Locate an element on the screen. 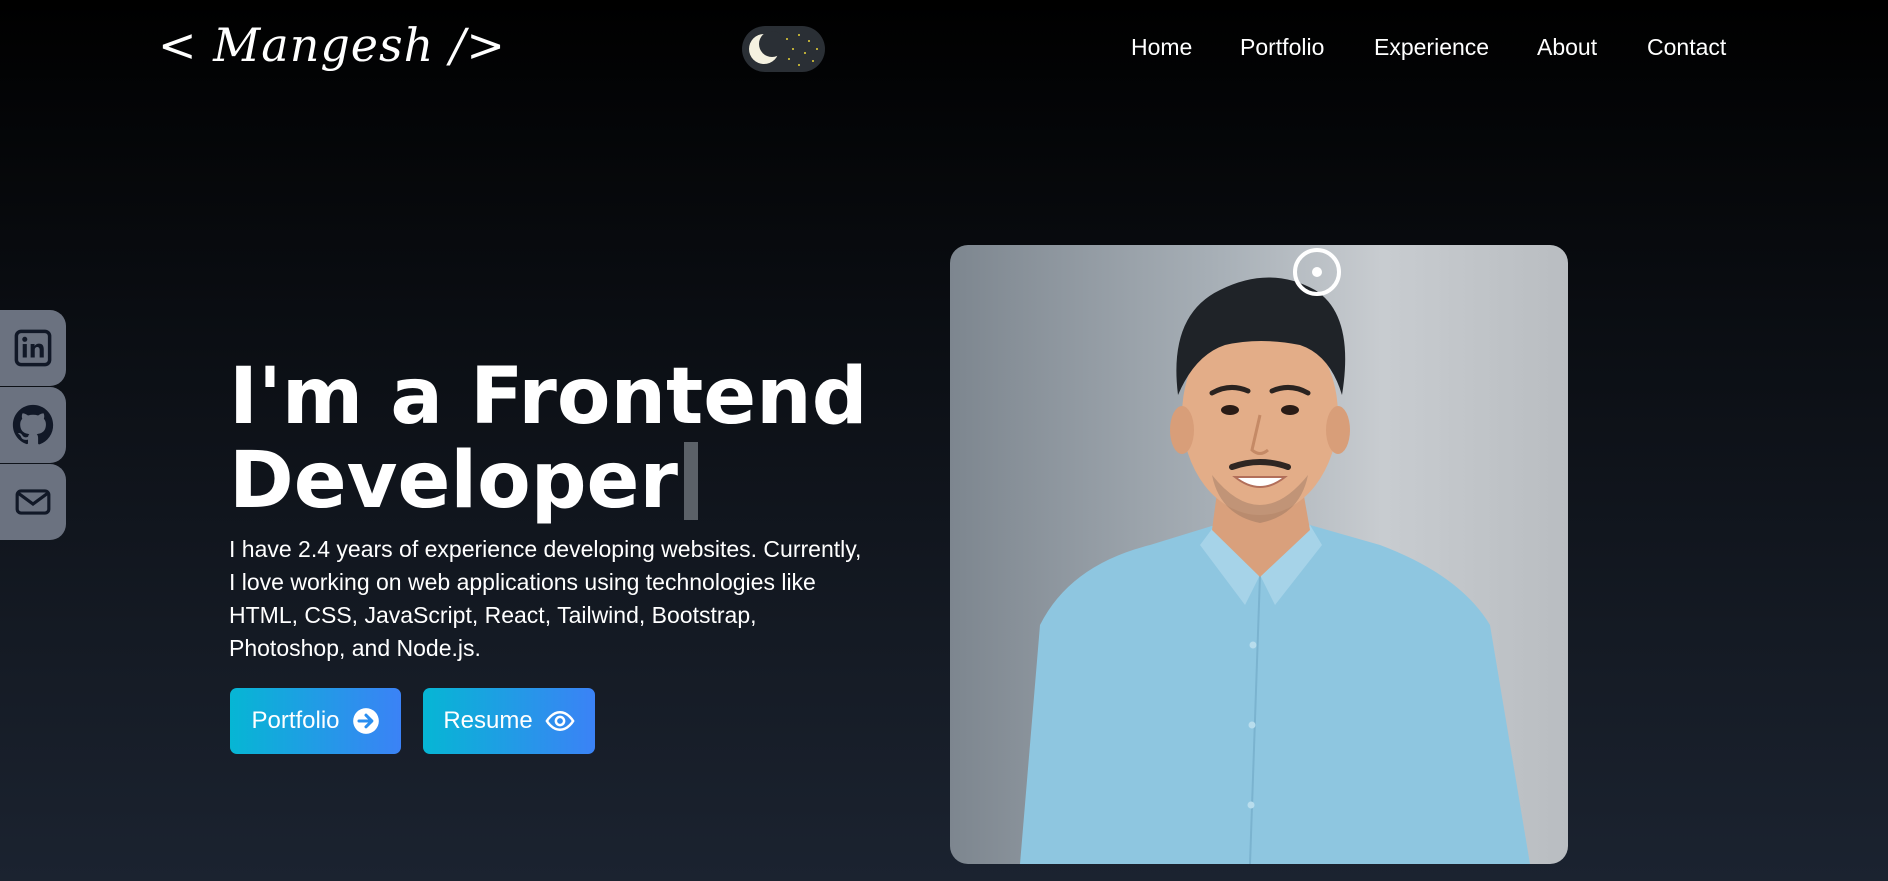  linkedin-icon is located at coordinates (33, 348).